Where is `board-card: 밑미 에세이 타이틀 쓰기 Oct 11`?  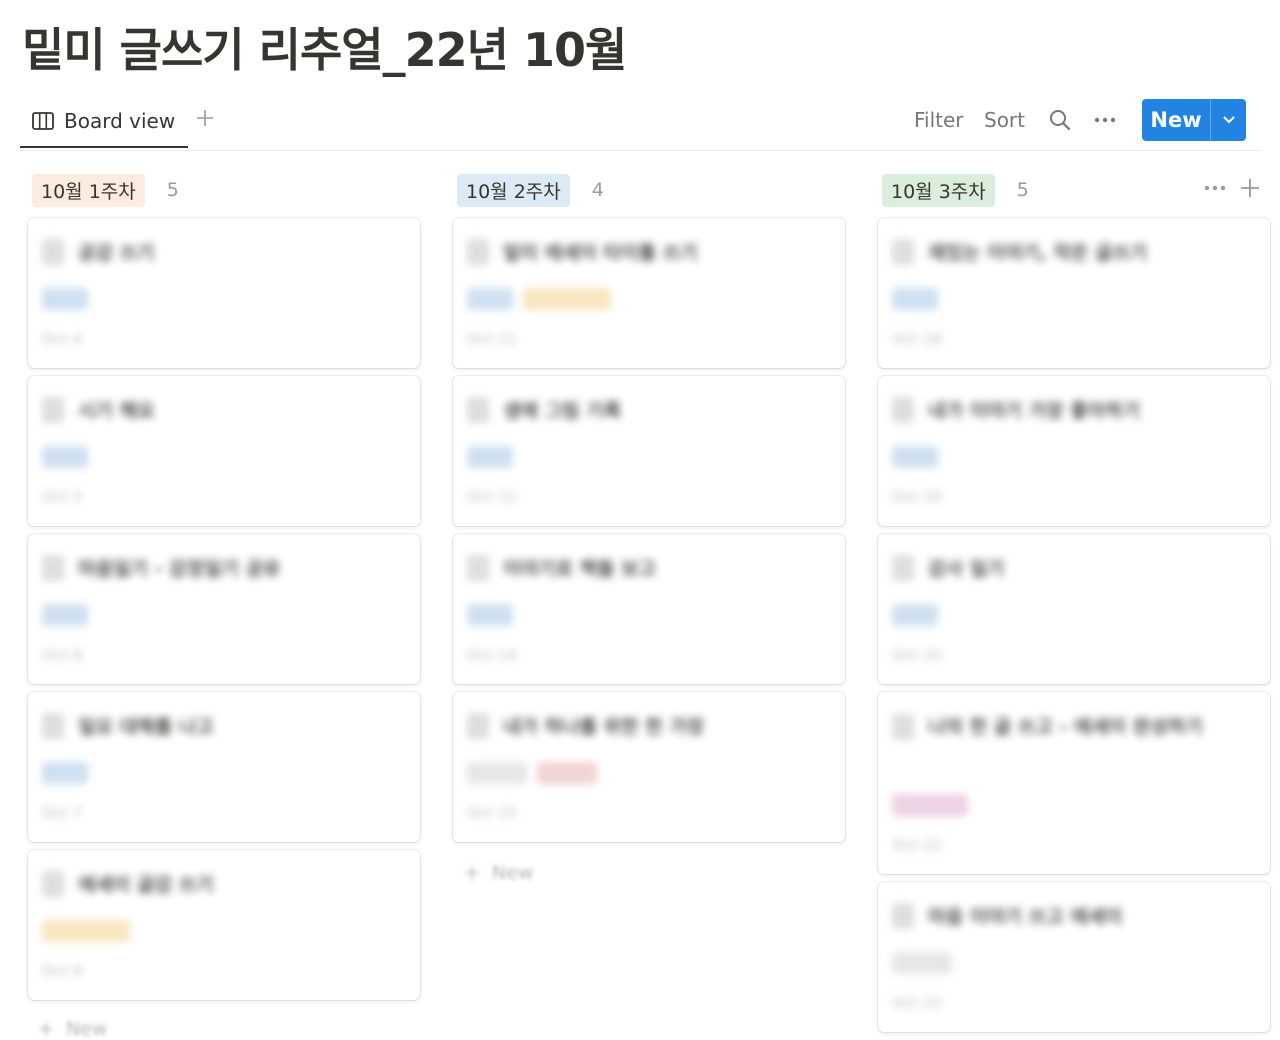 board-card: 밑미 에세이 타이틀 쓰기 Oct 11 is located at coordinates (649, 293).